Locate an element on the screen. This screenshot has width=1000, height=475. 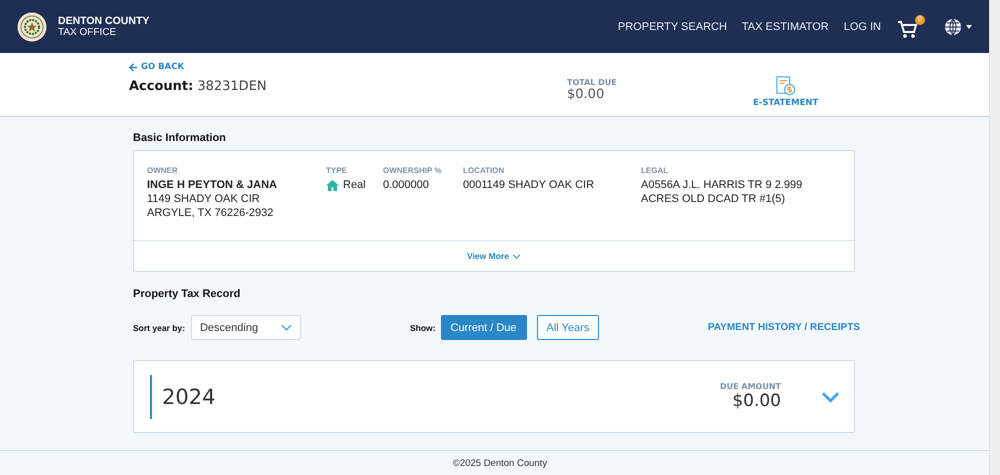
sort-label: Sort year by: is located at coordinates (159, 327).